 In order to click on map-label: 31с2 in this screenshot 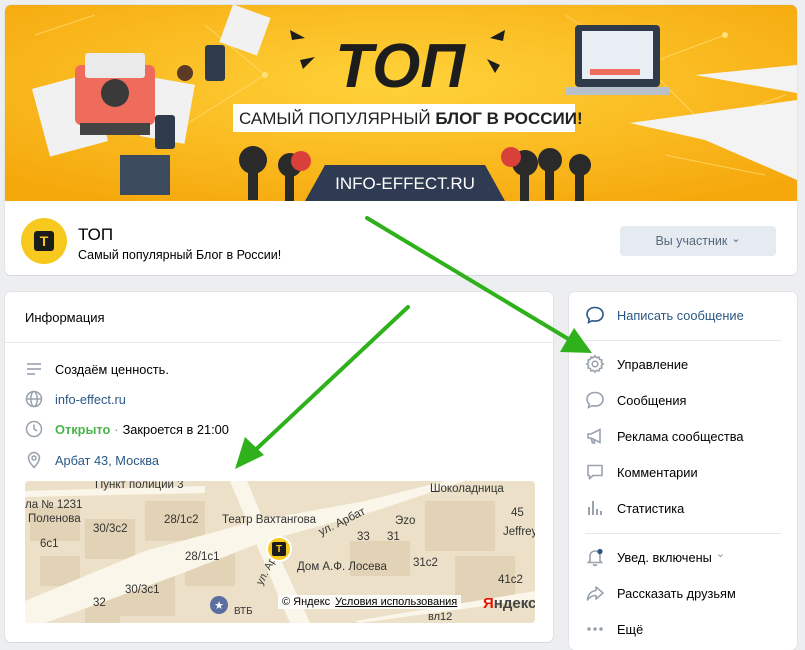, I will do `click(425, 563)`.